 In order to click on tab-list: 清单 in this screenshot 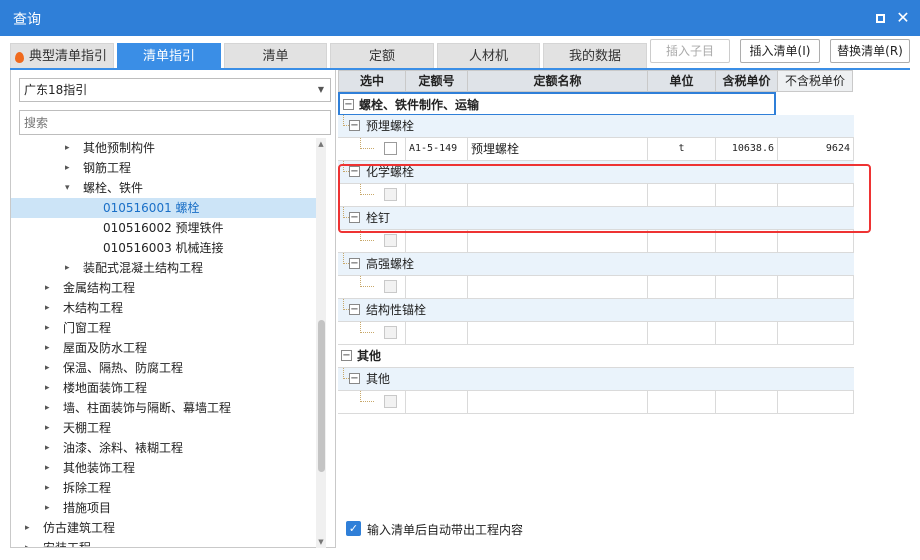, I will do `click(275, 56)`.